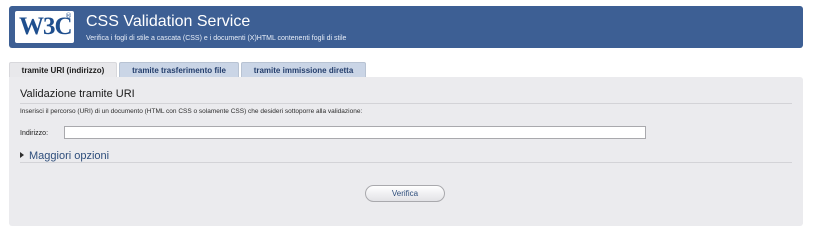  Describe the element at coordinates (63, 70) in the screenshot. I see `tab-by-uri: tramite URI (indirizzo)` at that location.